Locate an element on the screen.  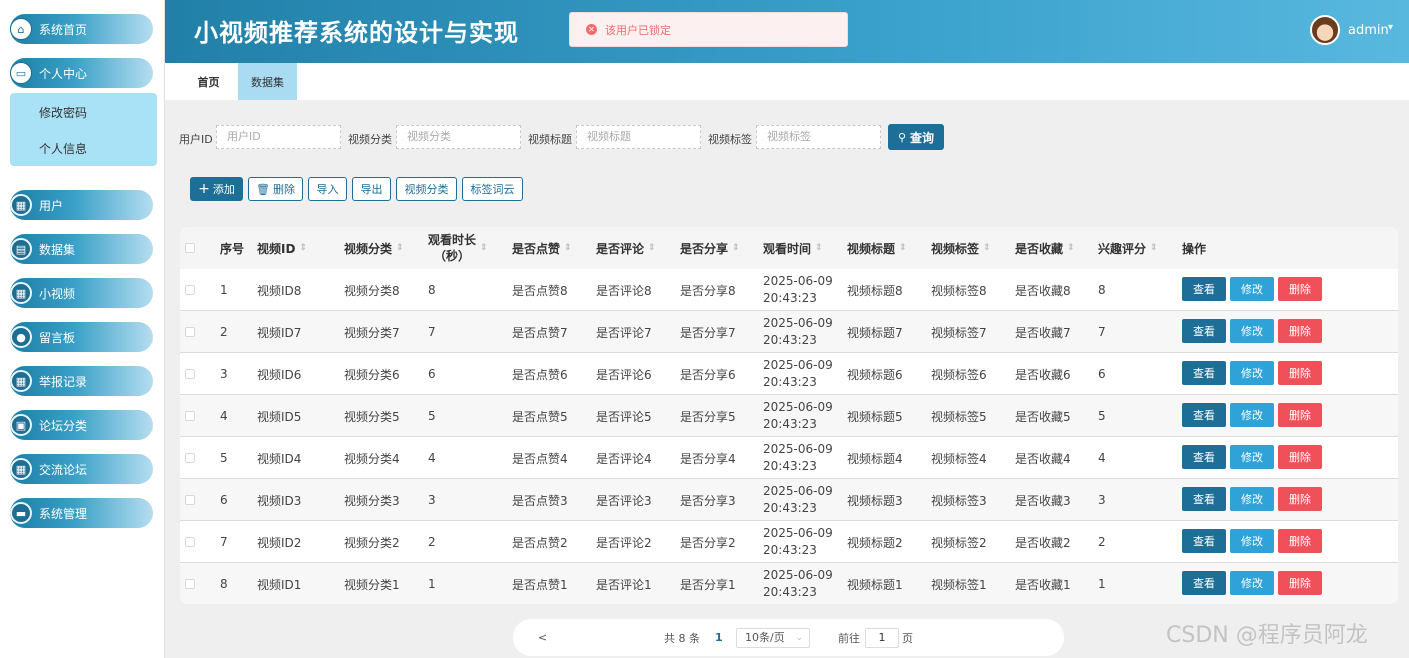
nav-report-records: ▦ 举报记录 is located at coordinates (81, 381).